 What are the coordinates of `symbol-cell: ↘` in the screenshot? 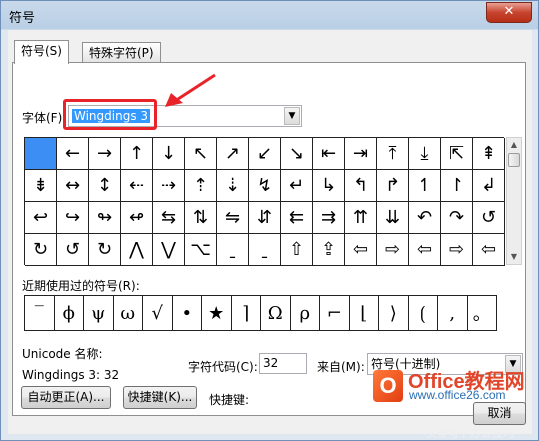 It's located at (297, 154).